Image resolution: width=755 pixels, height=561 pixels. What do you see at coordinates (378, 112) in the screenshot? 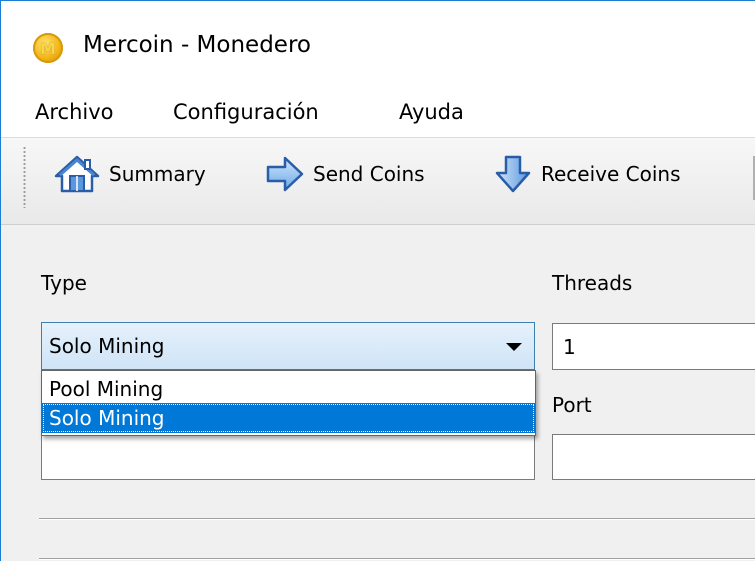
I see `menu-bar: Archivo Configuración Ayuda` at bounding box center [378, 112].